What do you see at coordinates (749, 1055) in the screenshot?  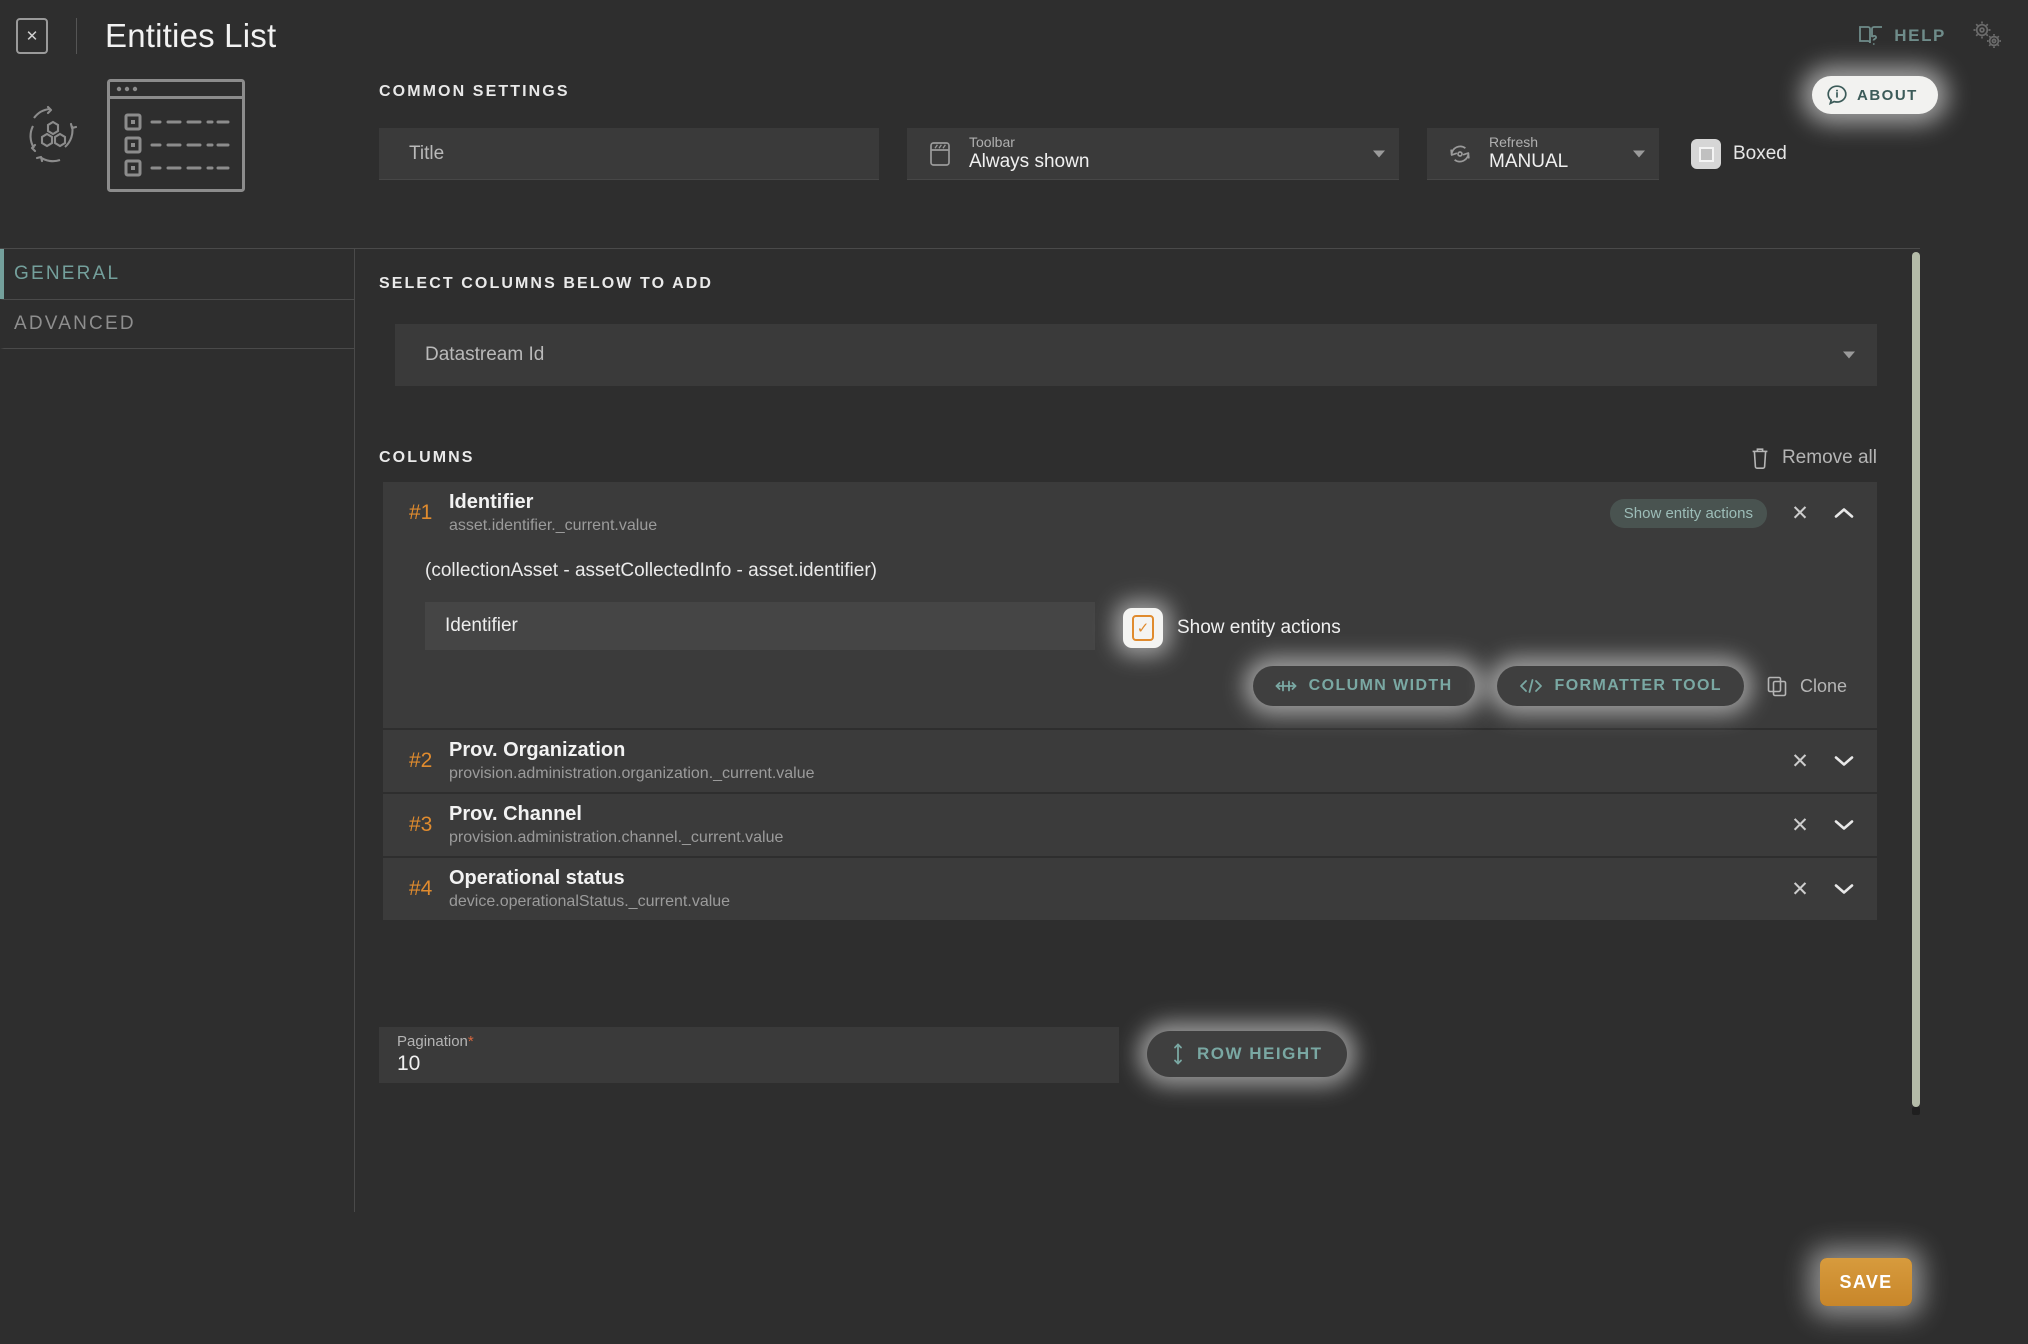 I see `pagination-input: Pagination* 10` at bounding box center [749, 1055].